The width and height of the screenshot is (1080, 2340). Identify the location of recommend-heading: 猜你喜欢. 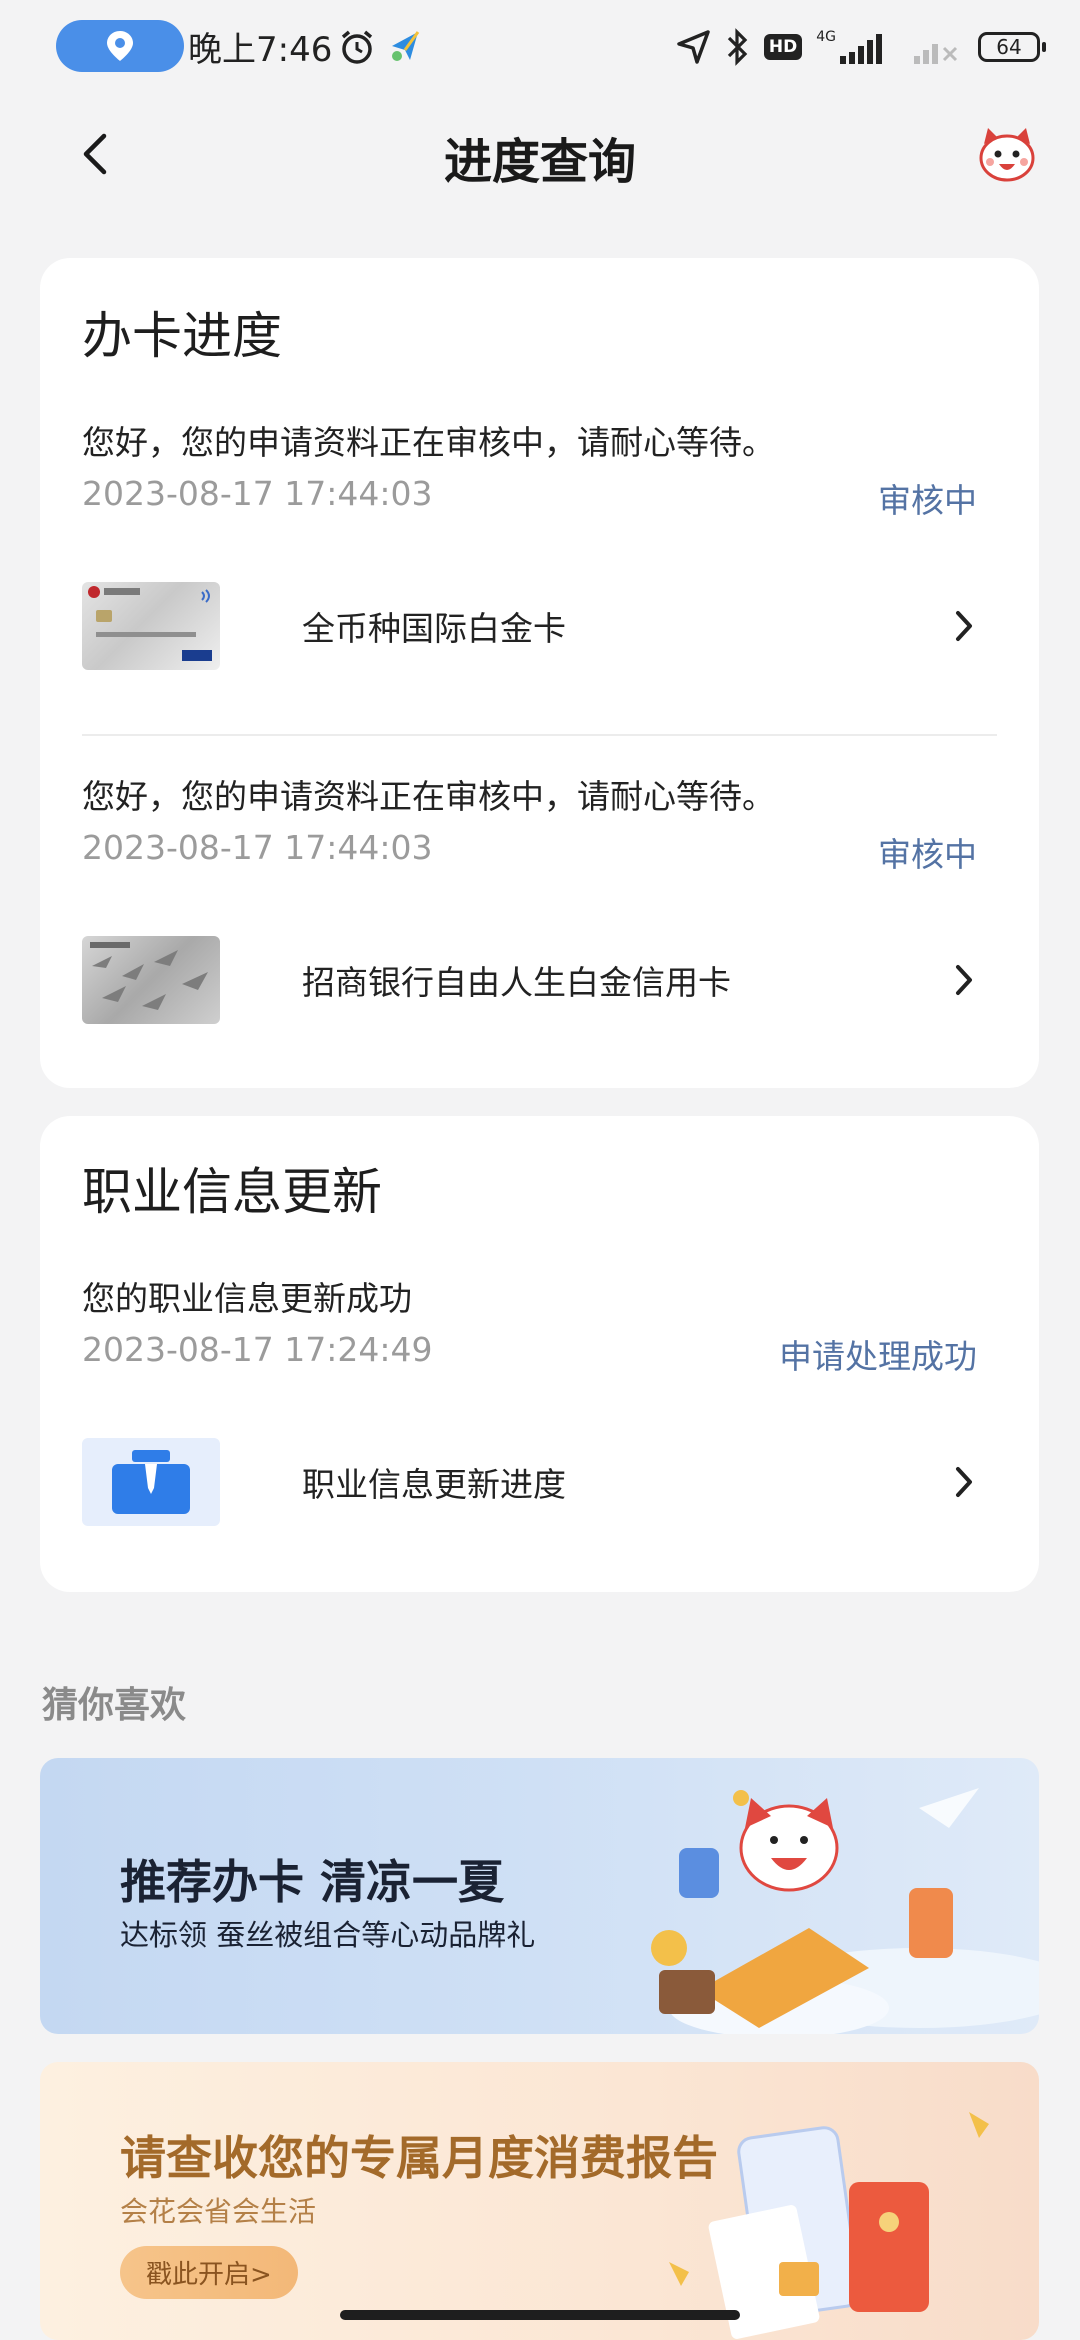
(114, 1705).